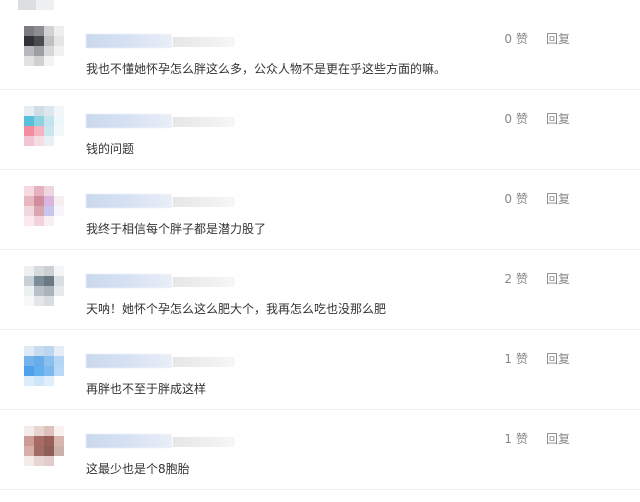  Describe the element at coordinates (236, 309) in the screenshot. I see `comment-text: 天呐！她怀个孕怎么这么肥大个，我再怎么吃也没那么肥` at that location.